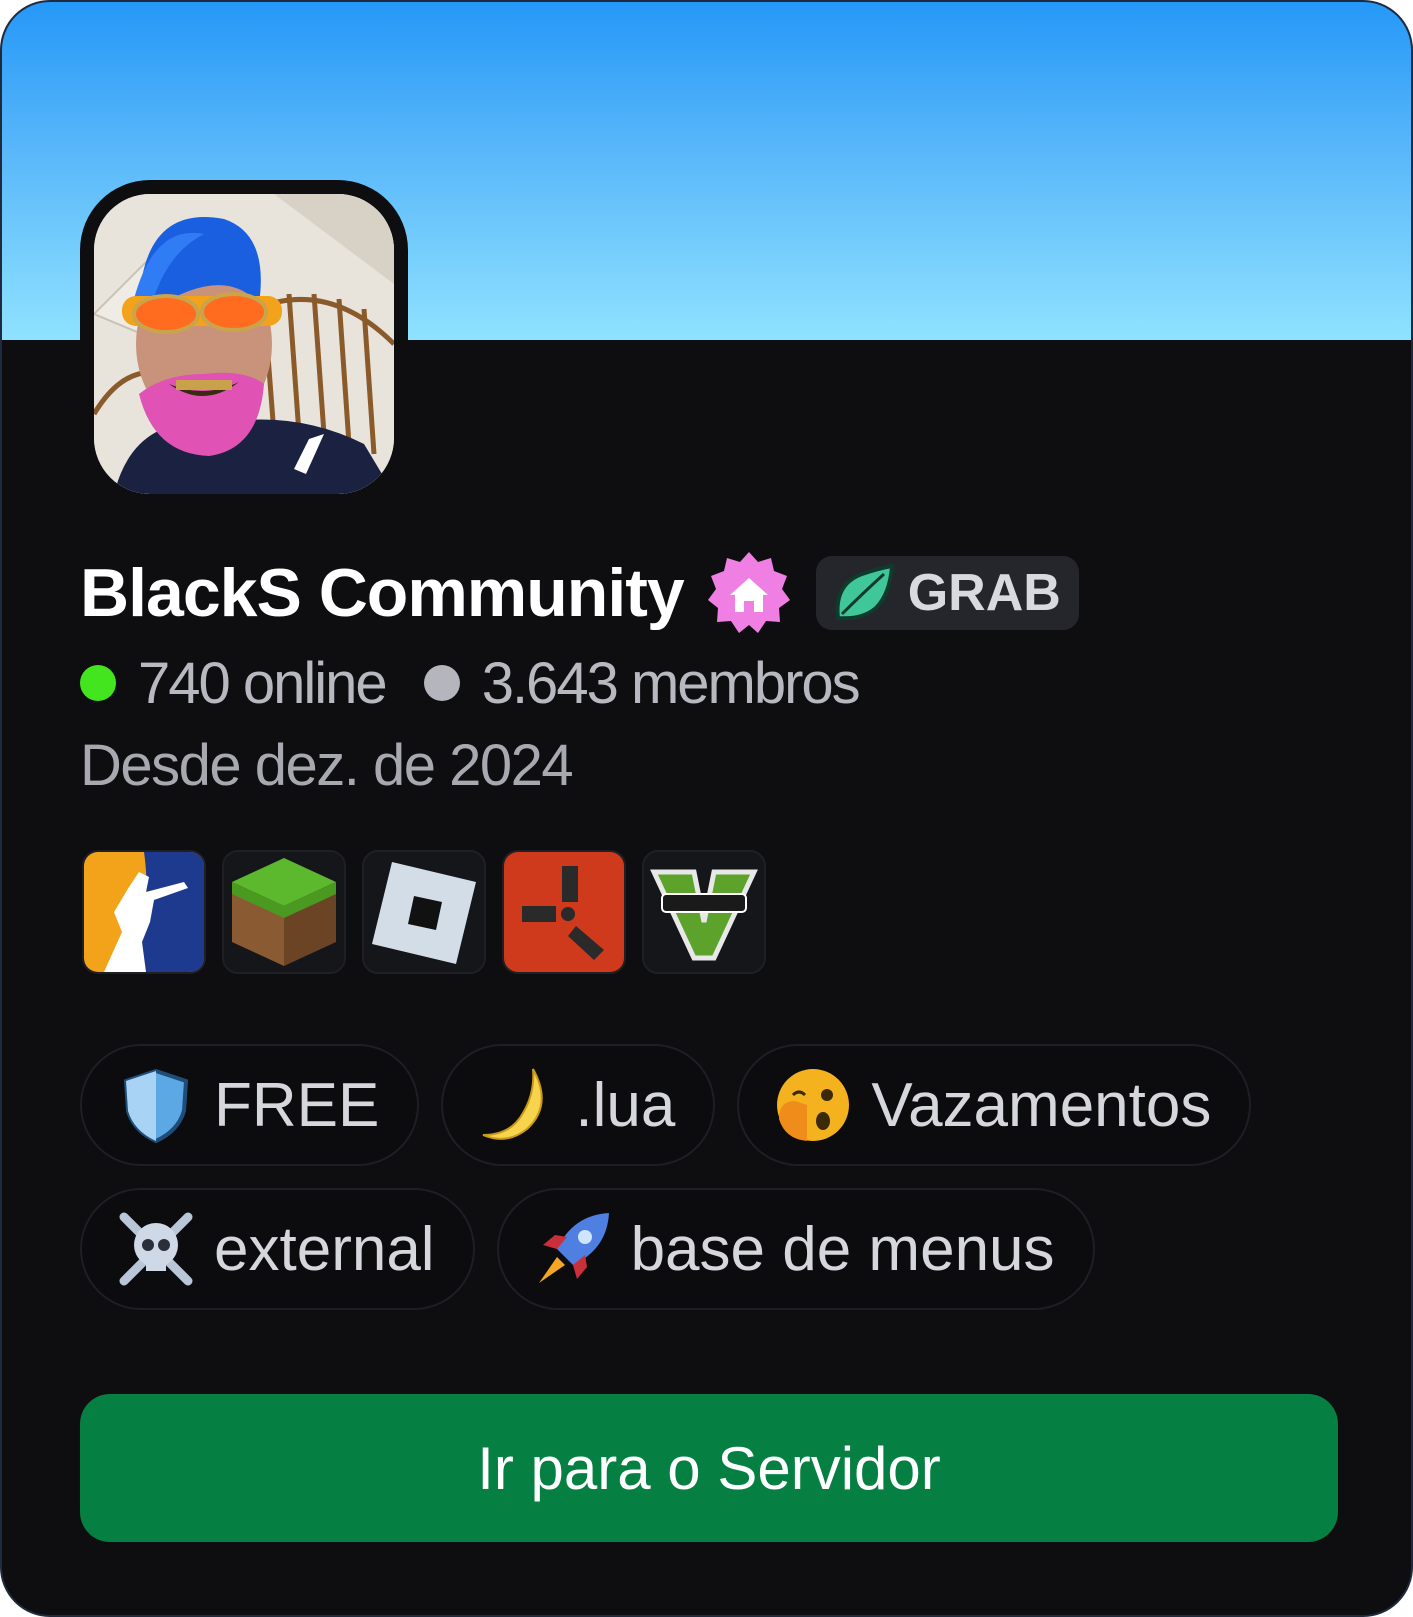 The width and height of the screenshot is (1413, 1617). Describe the element at coordinates (324, 1249) in the screenshot. I see `tag-label: external` at that location.